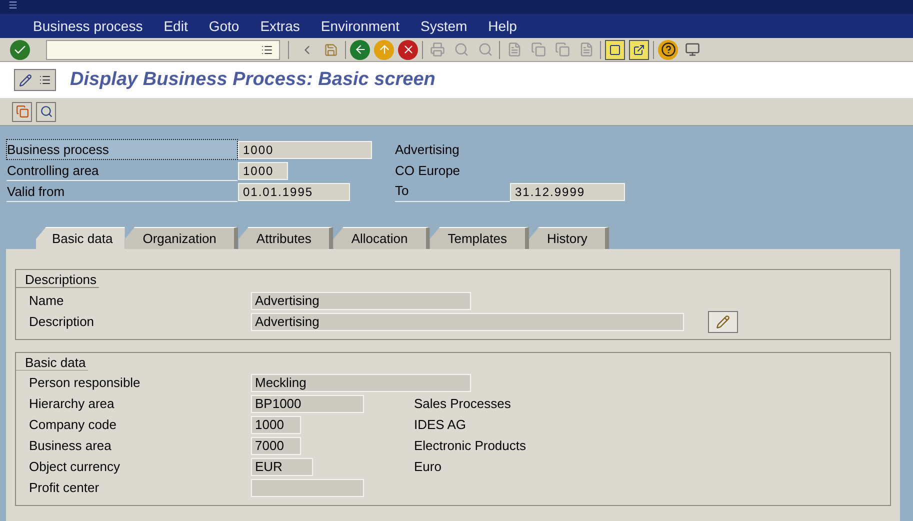 This screenshot has width=913, height=521. Describe the element at coordinates (64, 488) in the screenshot. I see `field-label: Profit center` at that location.